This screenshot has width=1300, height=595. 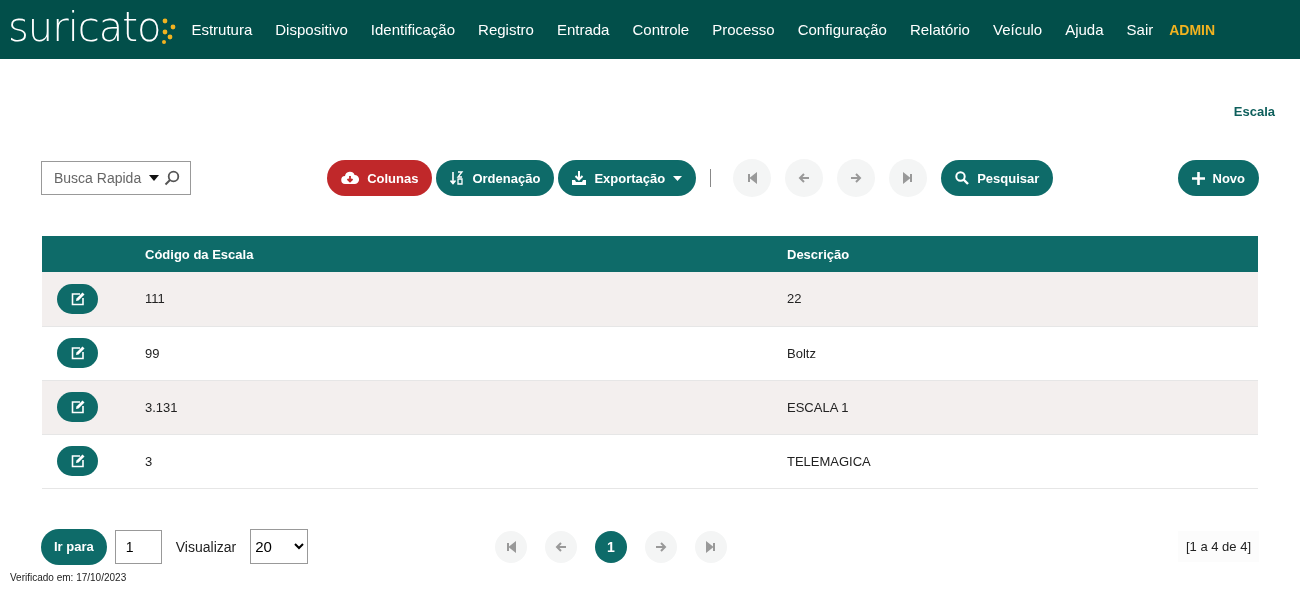 What do you see at coordinates (1218, 178) in the screenshot?
I see `new-button: Novo` at bounding box center [1218, 178].